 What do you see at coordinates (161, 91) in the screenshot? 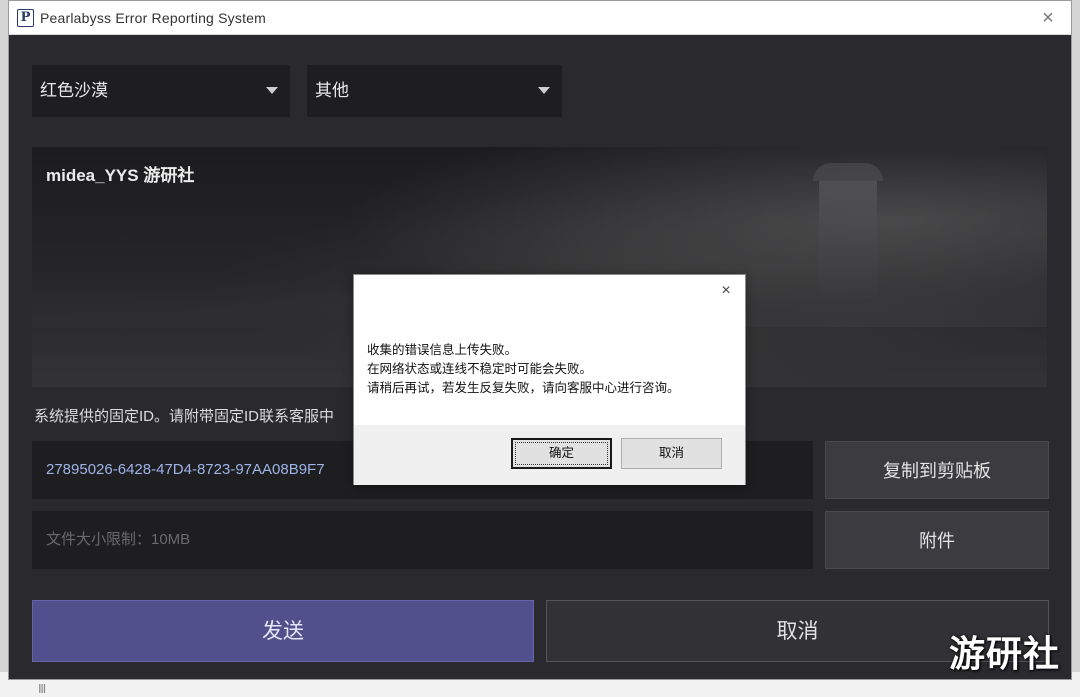
I see `region-dropdown: 红色沙漠` at bounding box center [161, 91].